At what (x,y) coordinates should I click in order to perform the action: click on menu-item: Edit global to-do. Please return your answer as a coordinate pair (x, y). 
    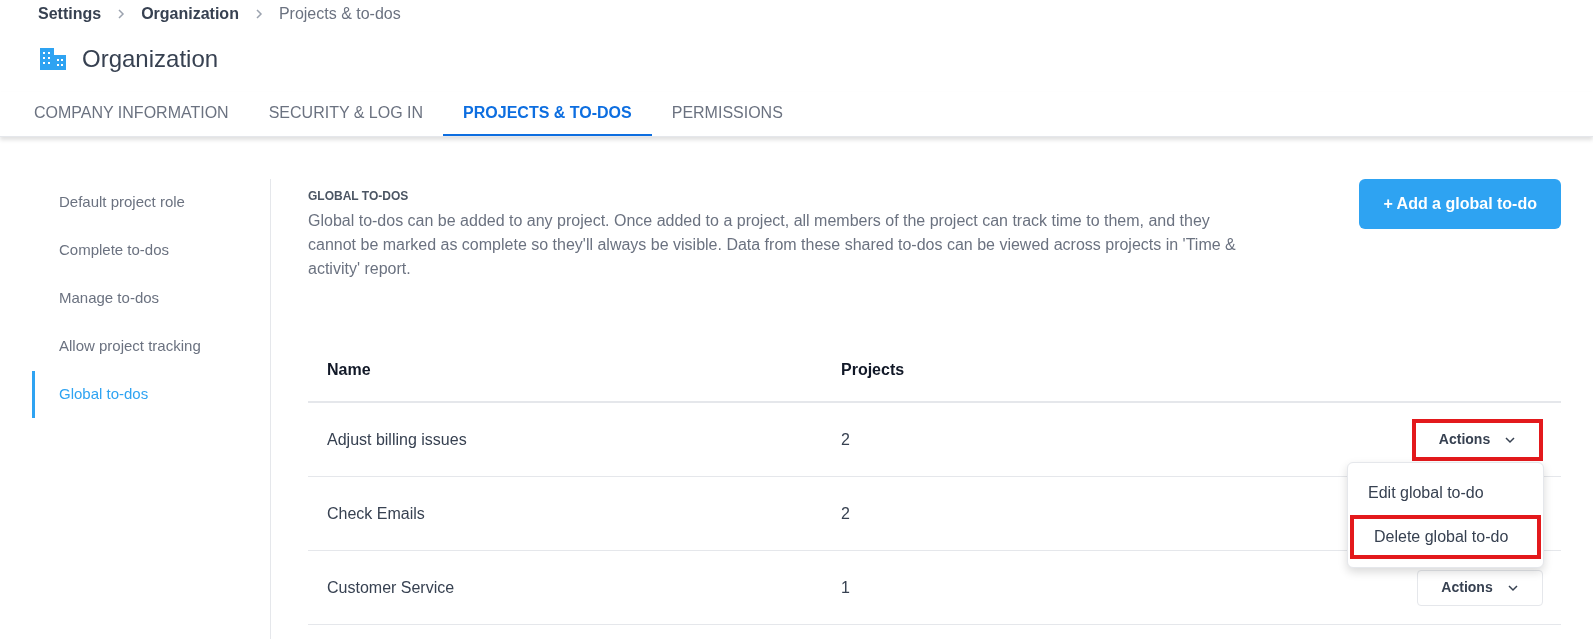
    Looking at the image, I should click on (1445, 493).